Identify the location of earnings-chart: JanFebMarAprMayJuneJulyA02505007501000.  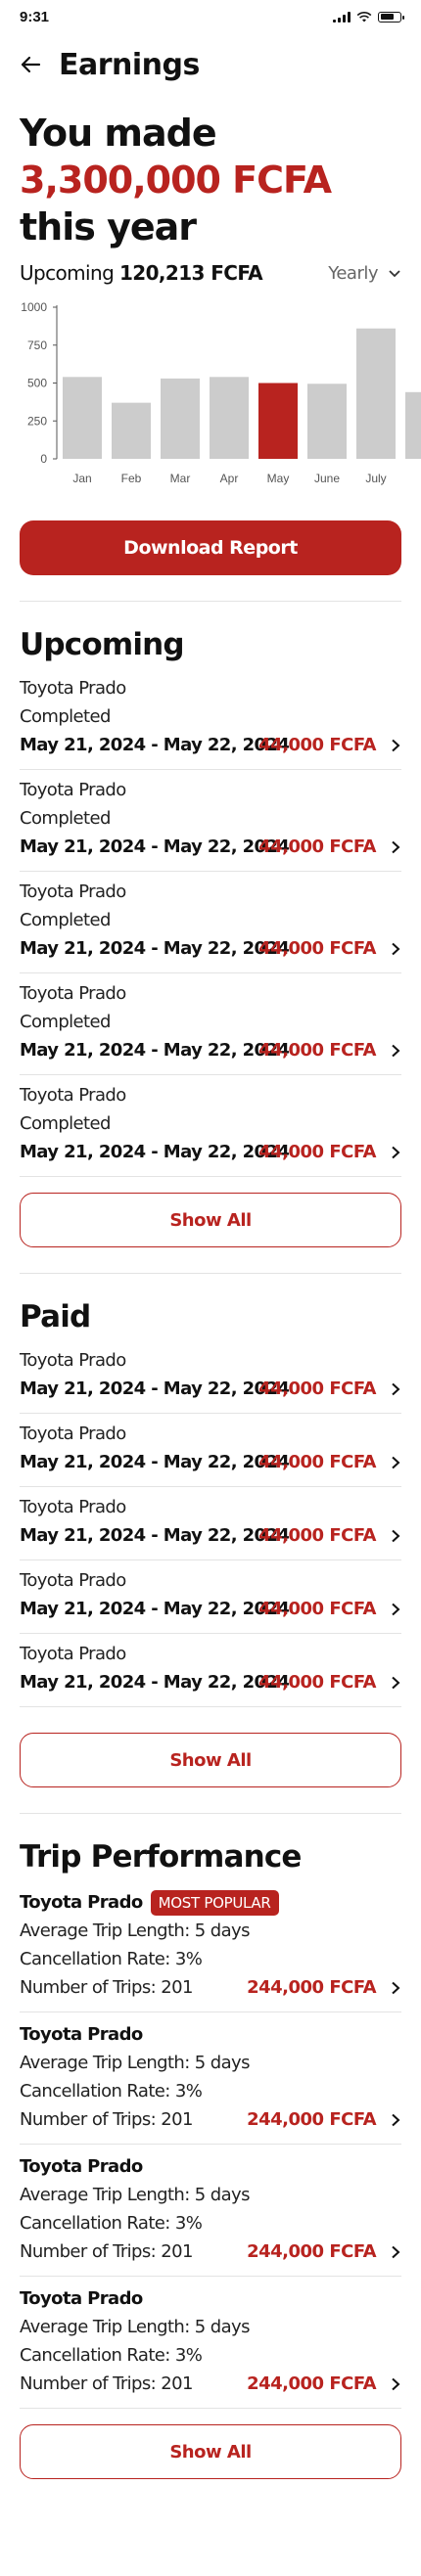
(211, 397).